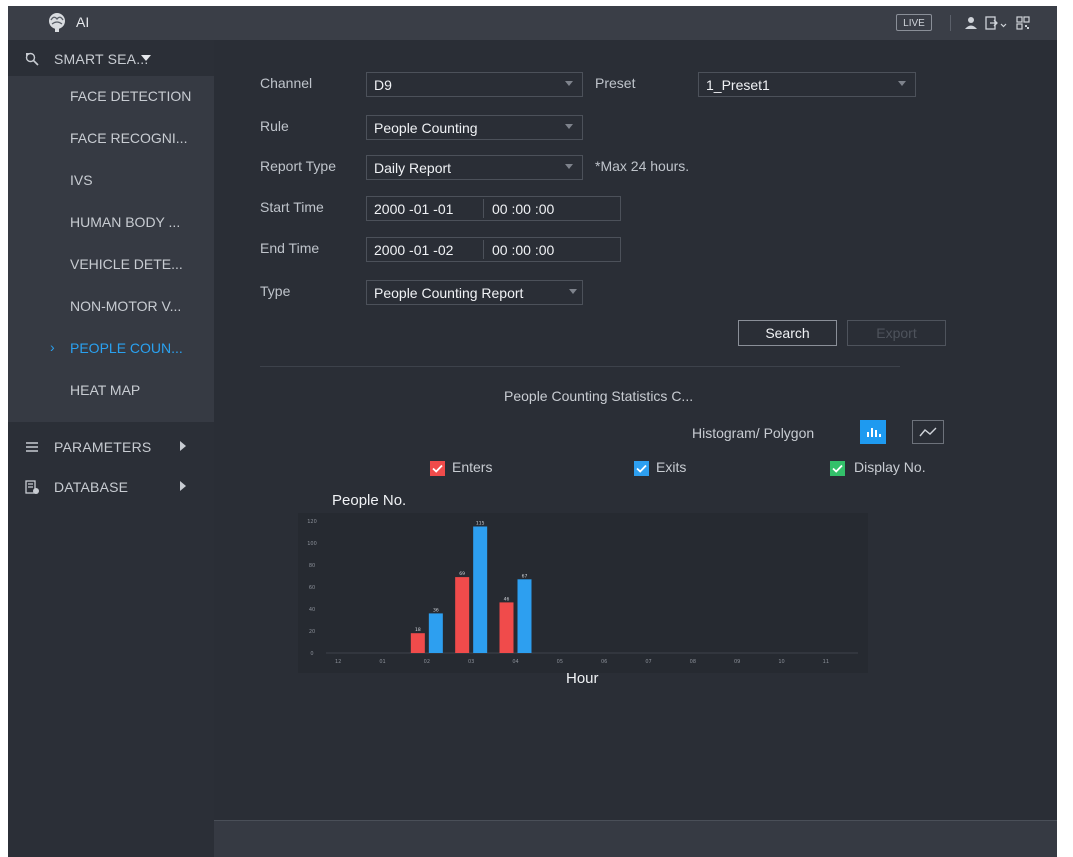 The image size is (1073, 857). What do you see at coordinates (312, 632) in the screenshot?
I see `y-tick-label: 20` at bounding box center [312, 632].